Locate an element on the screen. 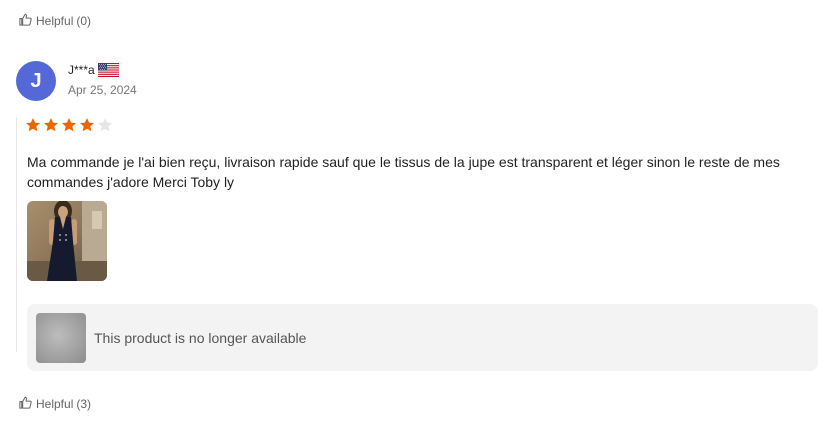 The width and height of the screenshot is (830, 423). product-thumbnail is located at coordinates (61, 337).